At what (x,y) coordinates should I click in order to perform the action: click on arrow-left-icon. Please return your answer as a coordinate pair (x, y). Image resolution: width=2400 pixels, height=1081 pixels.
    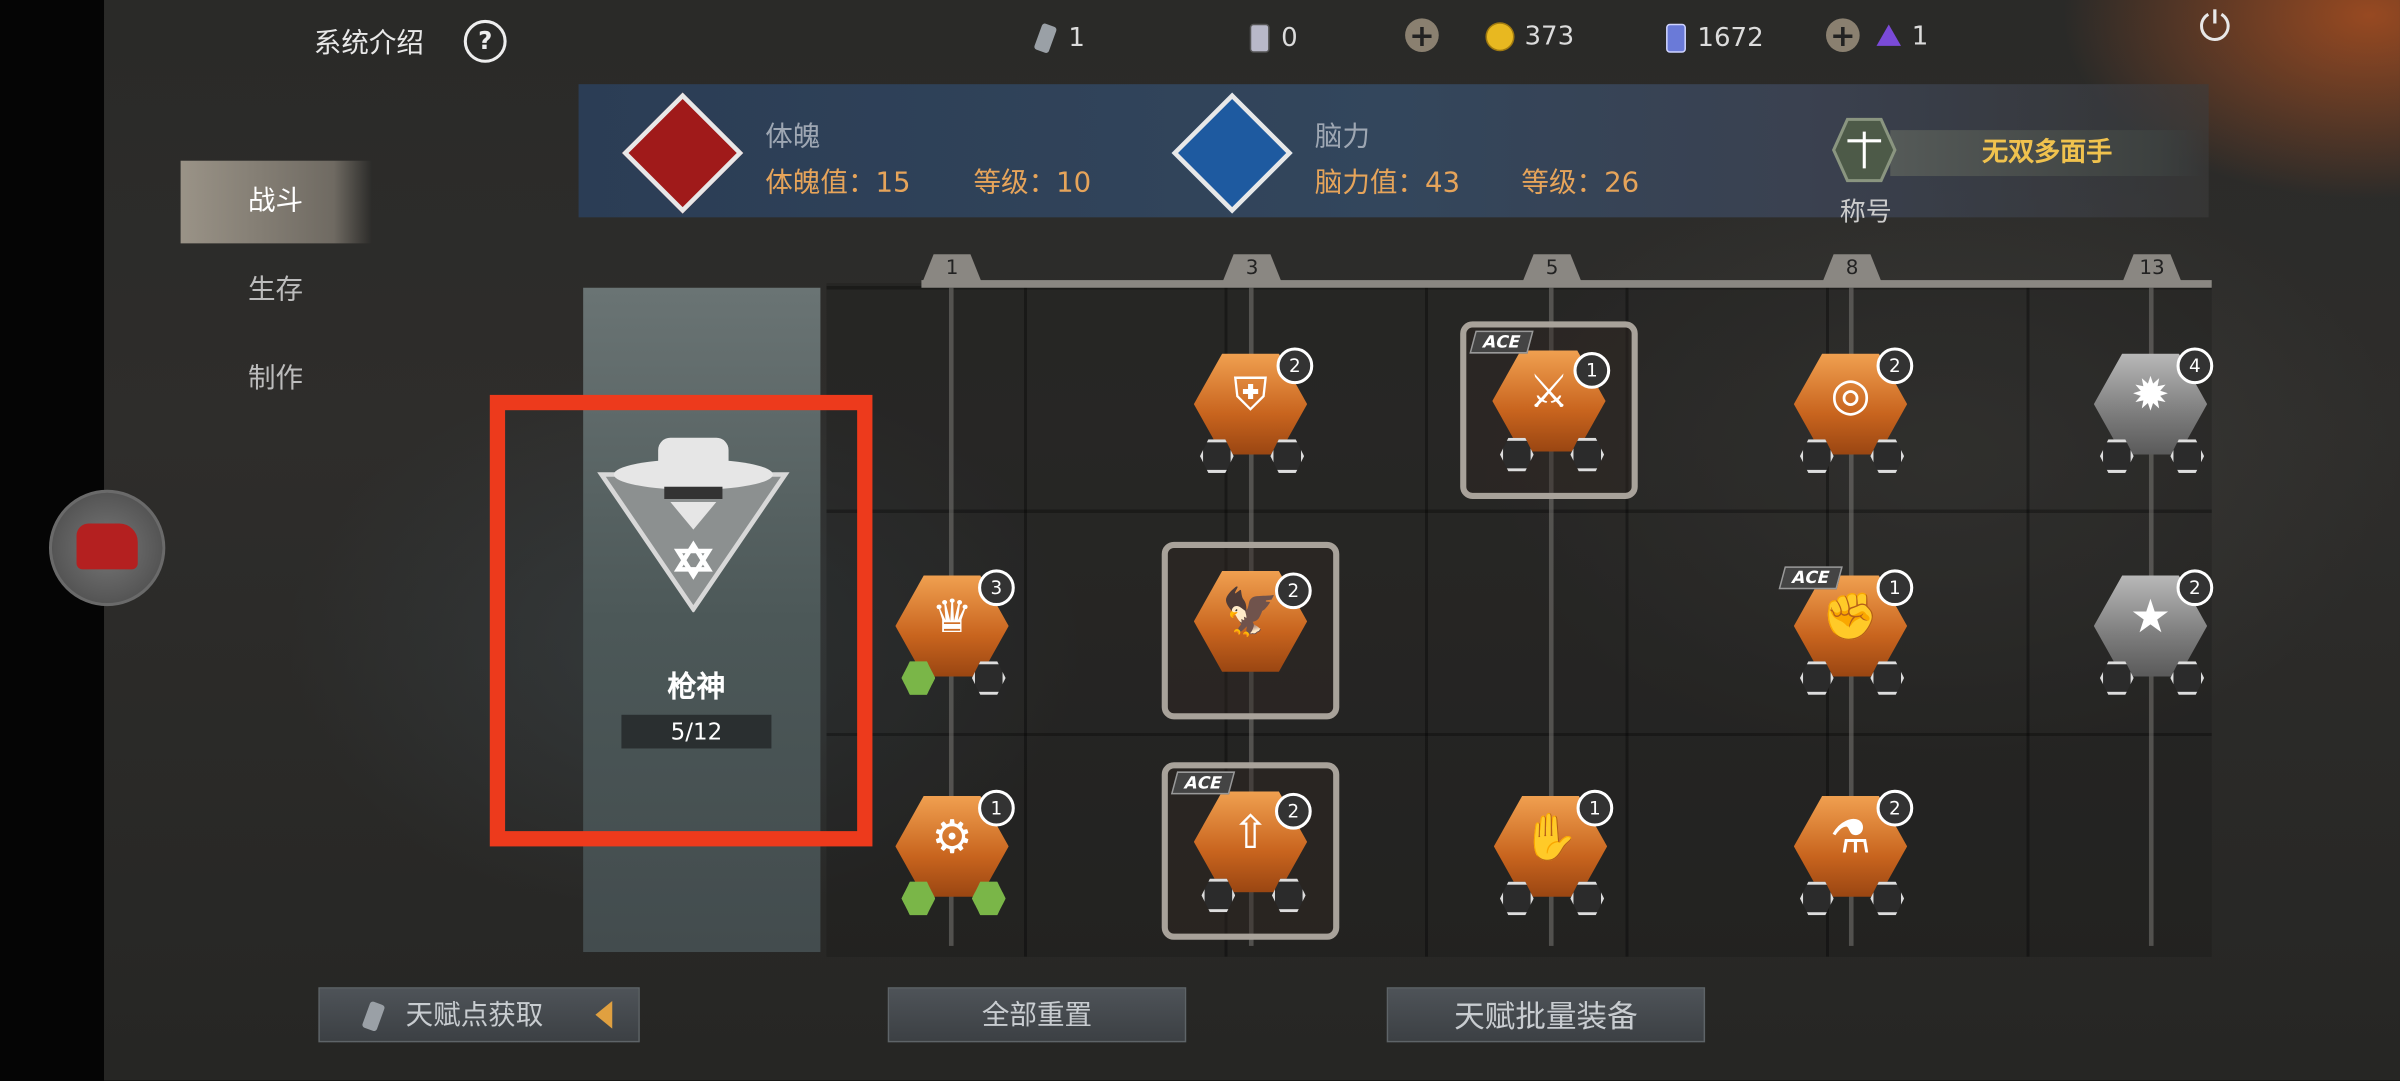
    Looking at the image, I should click on (604, 1015).